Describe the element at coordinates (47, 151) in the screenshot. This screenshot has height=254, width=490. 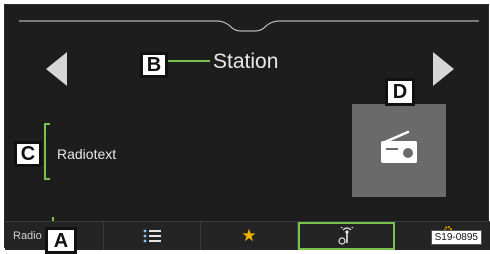
I see `callout-c-bracket` at that location.